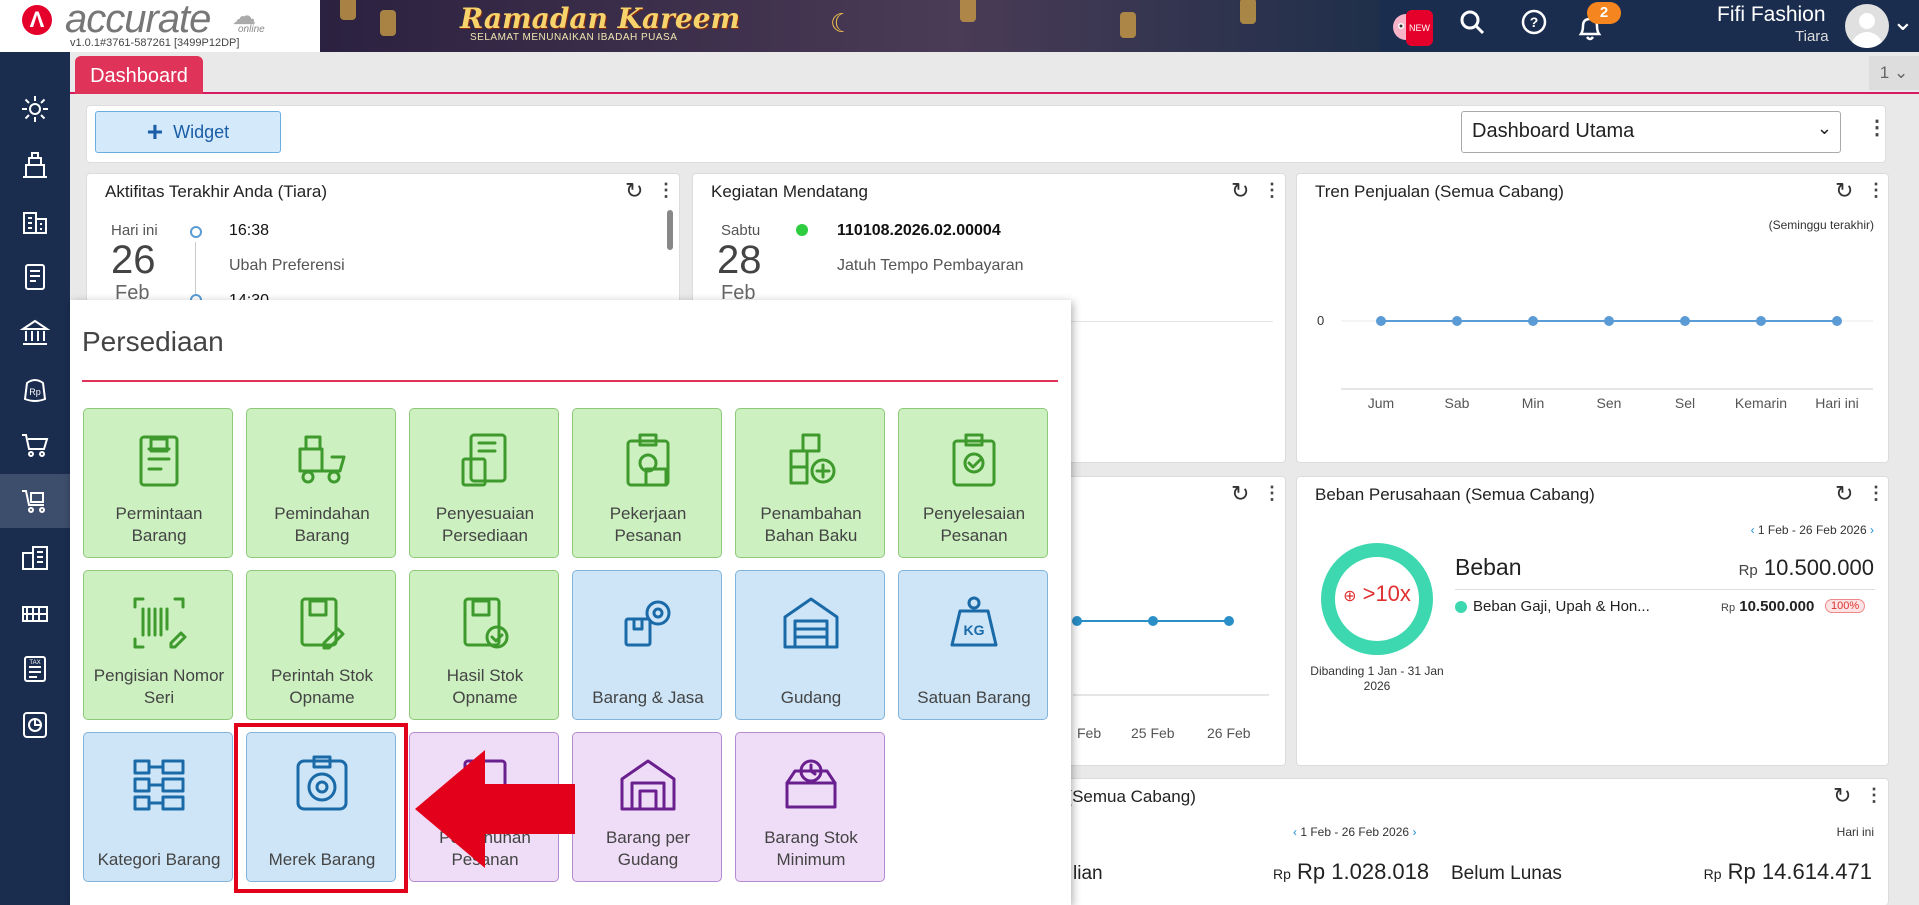 This screenshot has width=1919, height=905. What do you see at coordinates (1894, 73) in the screenshot?
I see `tab-count-select: 1 ⌄` at bounding box center [1894, 73].